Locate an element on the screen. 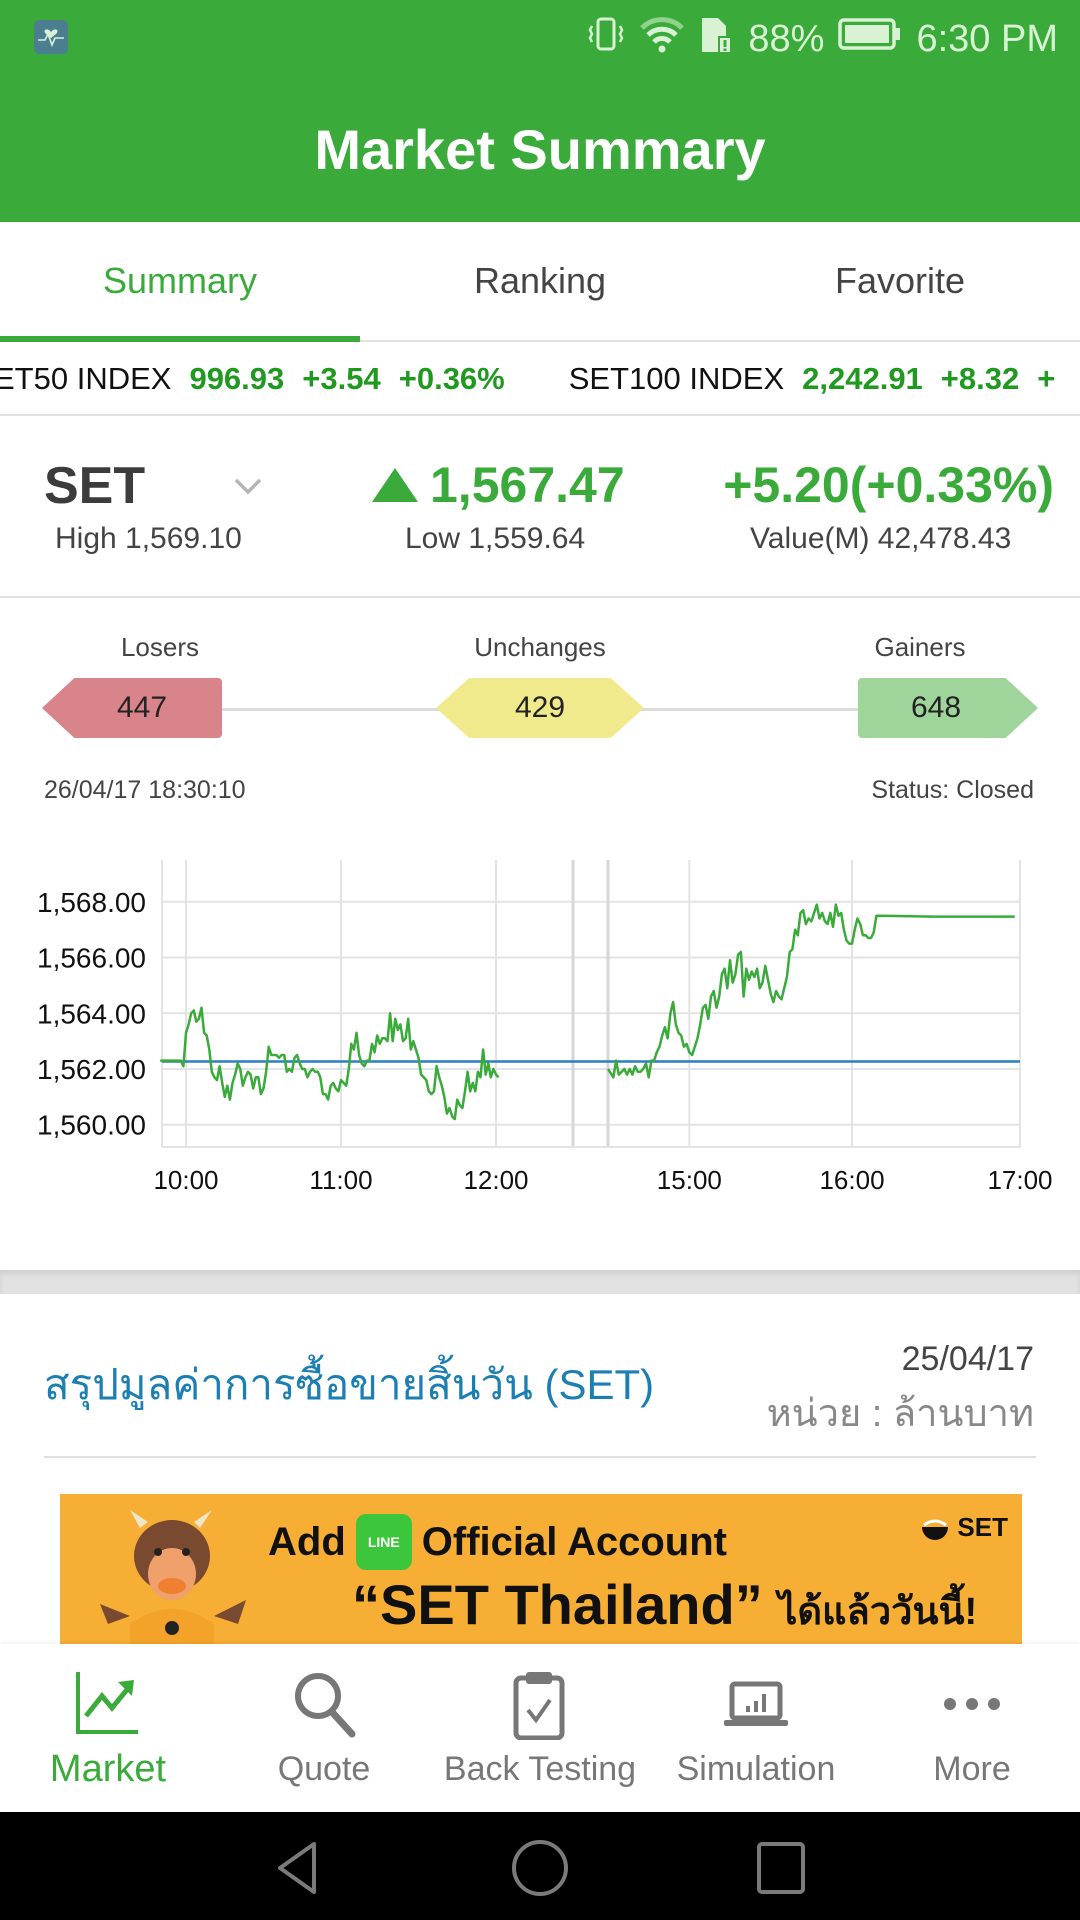 The height and width of the screenshot is (1920, 1080). tab-bar: Summary Ranking Favorite is located at coordinates (540, 282).